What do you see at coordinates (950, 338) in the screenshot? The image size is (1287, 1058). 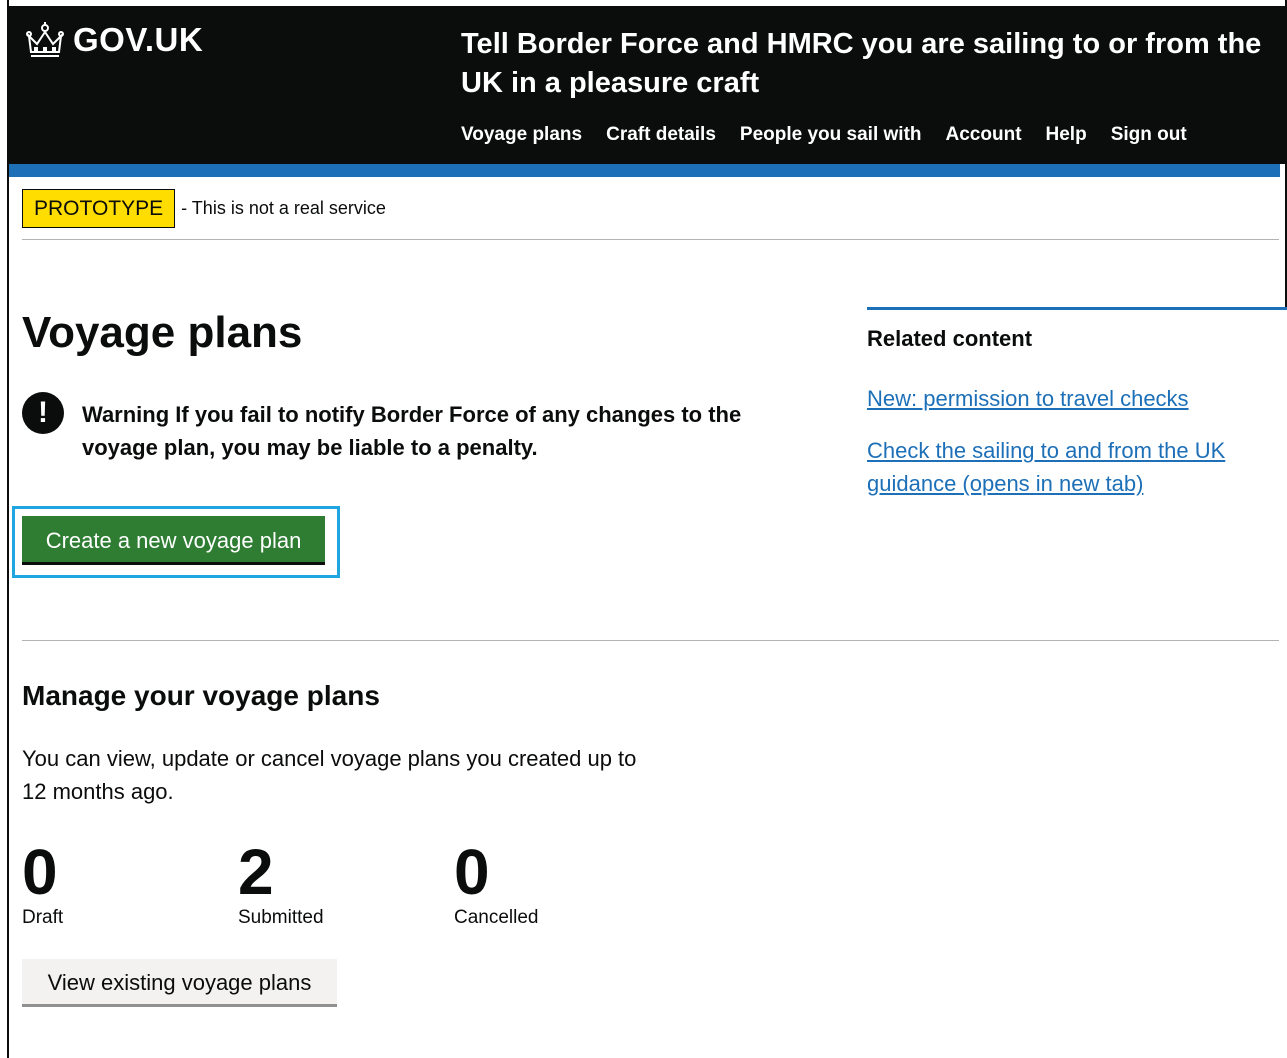 I see `related-content-title: Related content` at bounding box center [950, 338].